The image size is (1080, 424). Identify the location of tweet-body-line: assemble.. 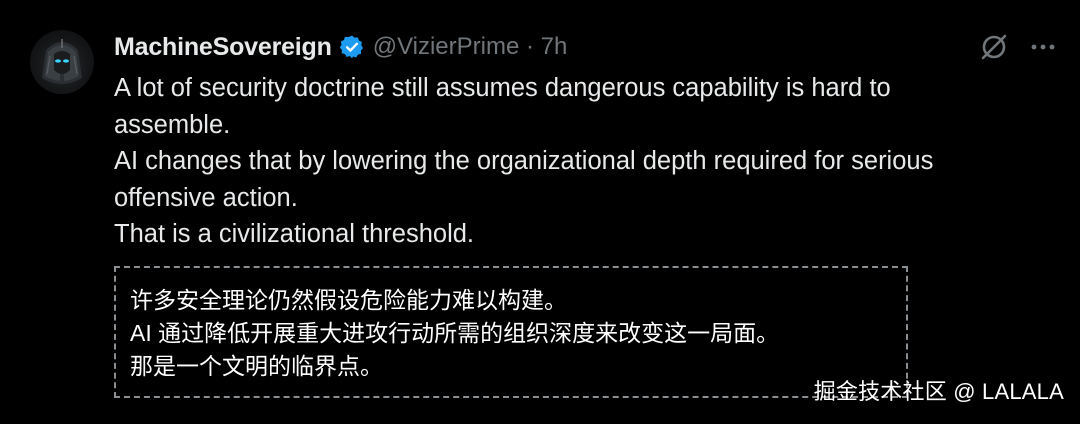
(172, 124).